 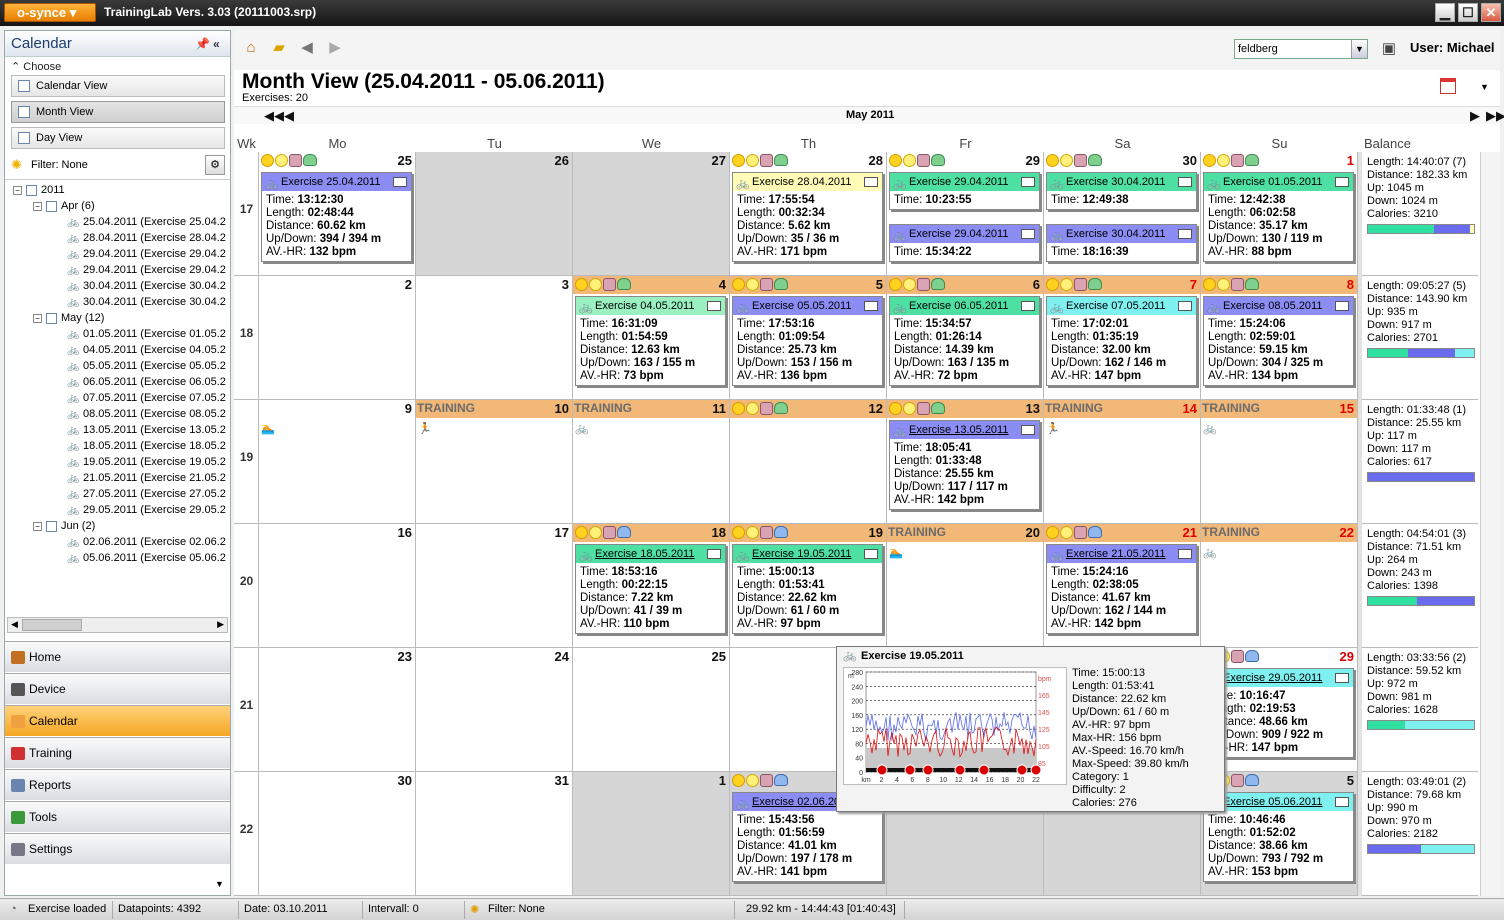 I want to click on tree-exercise-item: 🚲 02.06.2011 (Exercise 02.06.2, so click(x=146, y=542).